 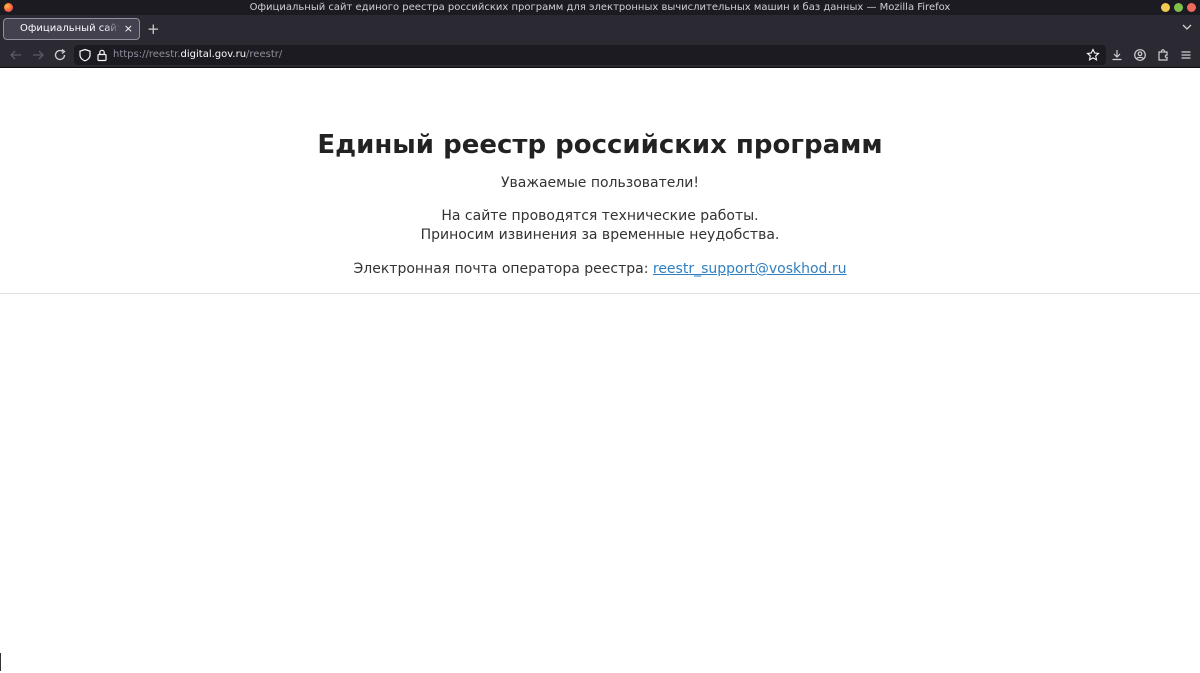 I want to click on support-email-link: reestr_support@voskhod.ru, so click(x=750, y=269).